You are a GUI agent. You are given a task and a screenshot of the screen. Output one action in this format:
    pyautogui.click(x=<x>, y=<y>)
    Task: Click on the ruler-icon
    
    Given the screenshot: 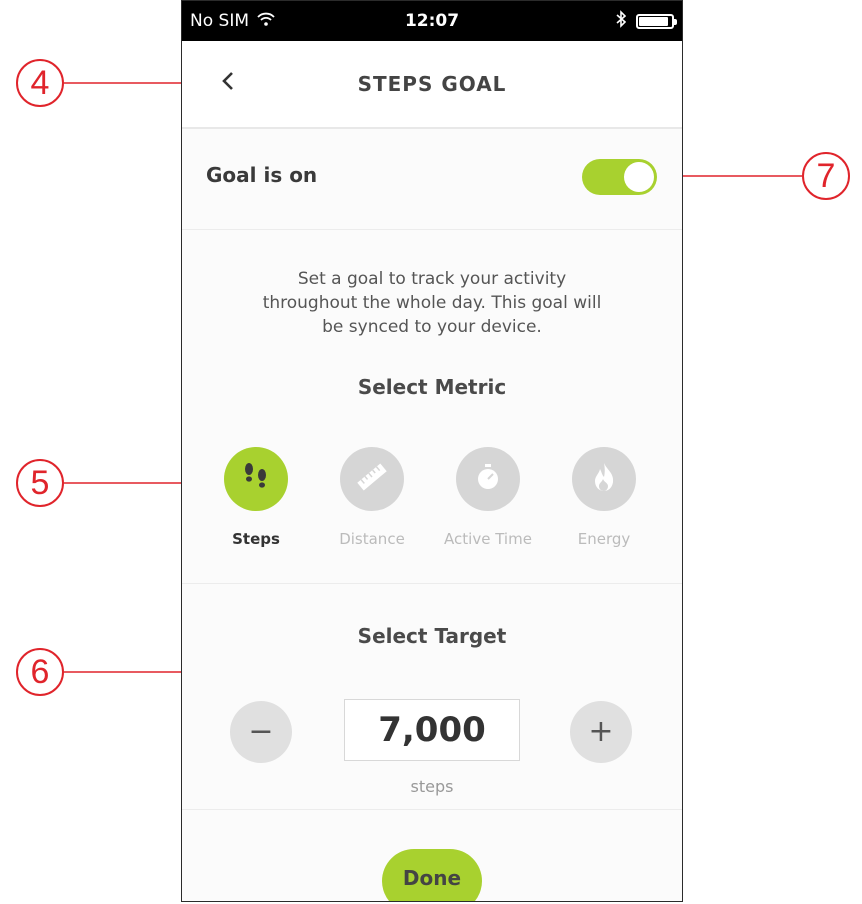 What is the action you would take?
    pyautogui.click(x=372, y=479)
    